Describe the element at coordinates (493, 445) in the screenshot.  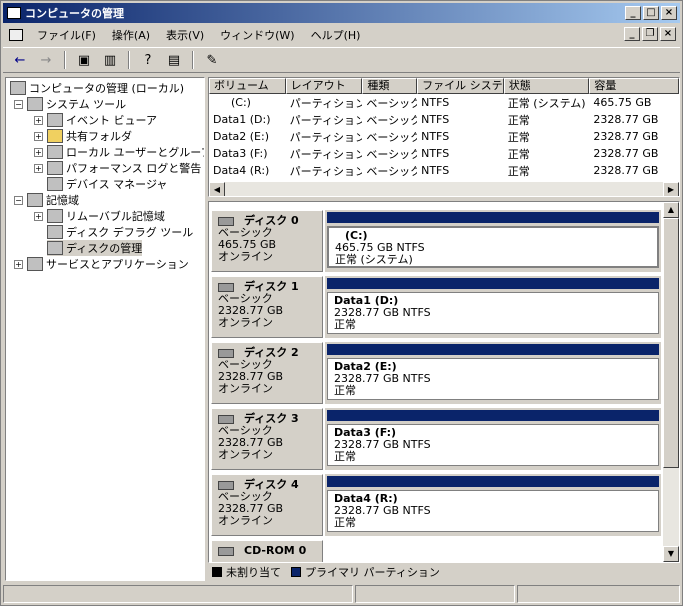
I see `partition-details: Data3 (F:) 2328.77 GB NTFS 正常` at that location.